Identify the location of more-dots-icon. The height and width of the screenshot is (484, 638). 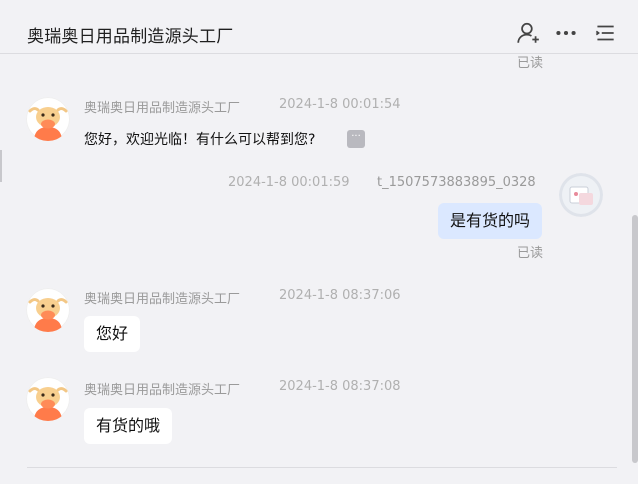
(566, 33).